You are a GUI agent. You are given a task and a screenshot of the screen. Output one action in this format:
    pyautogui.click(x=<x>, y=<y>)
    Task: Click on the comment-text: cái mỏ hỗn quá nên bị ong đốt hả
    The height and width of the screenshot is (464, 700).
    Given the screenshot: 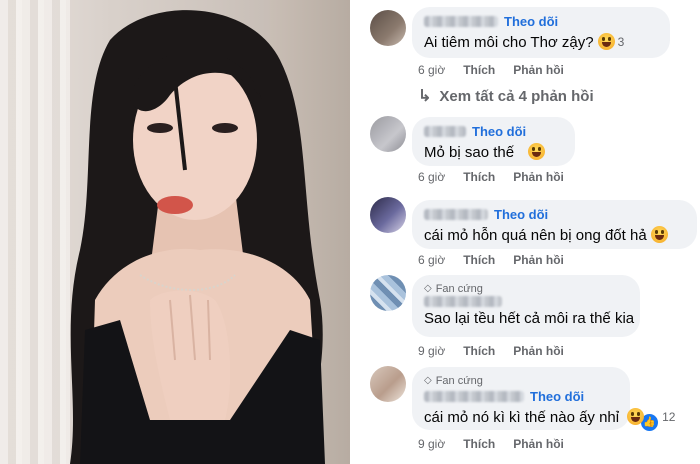 What is the action you would take?
    pyautogui.click(x=554, y=235)
    